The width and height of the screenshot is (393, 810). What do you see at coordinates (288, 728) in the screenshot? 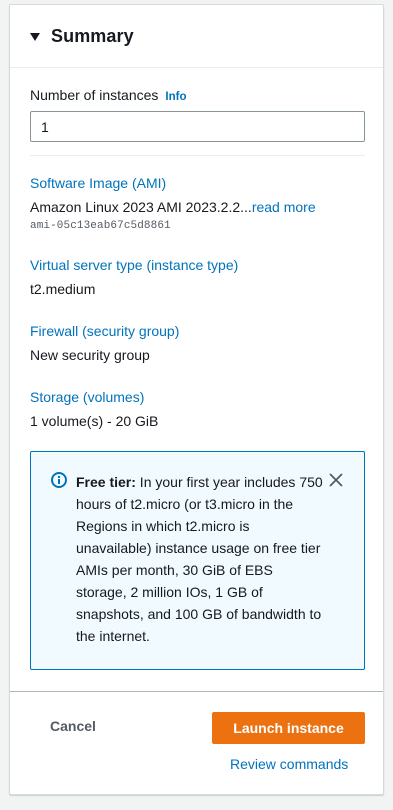
I see `launch-instance-button: Launch instance` at bounding box center [288, 728].